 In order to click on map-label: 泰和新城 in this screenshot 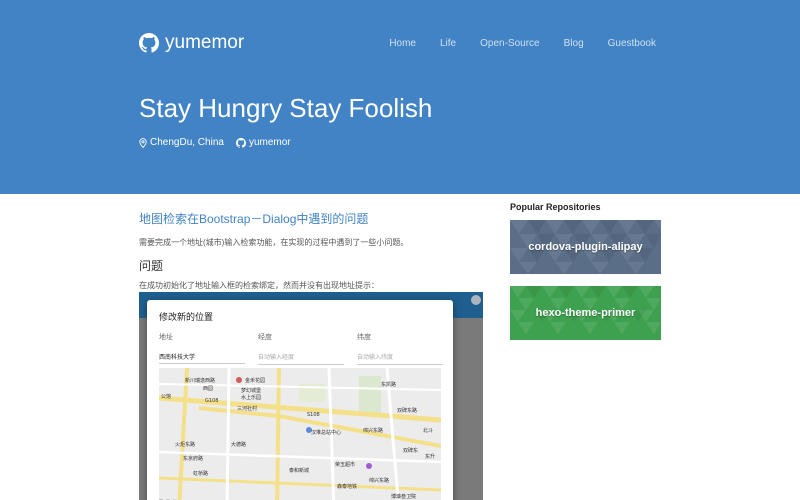, I will do `click(299, 470)`.